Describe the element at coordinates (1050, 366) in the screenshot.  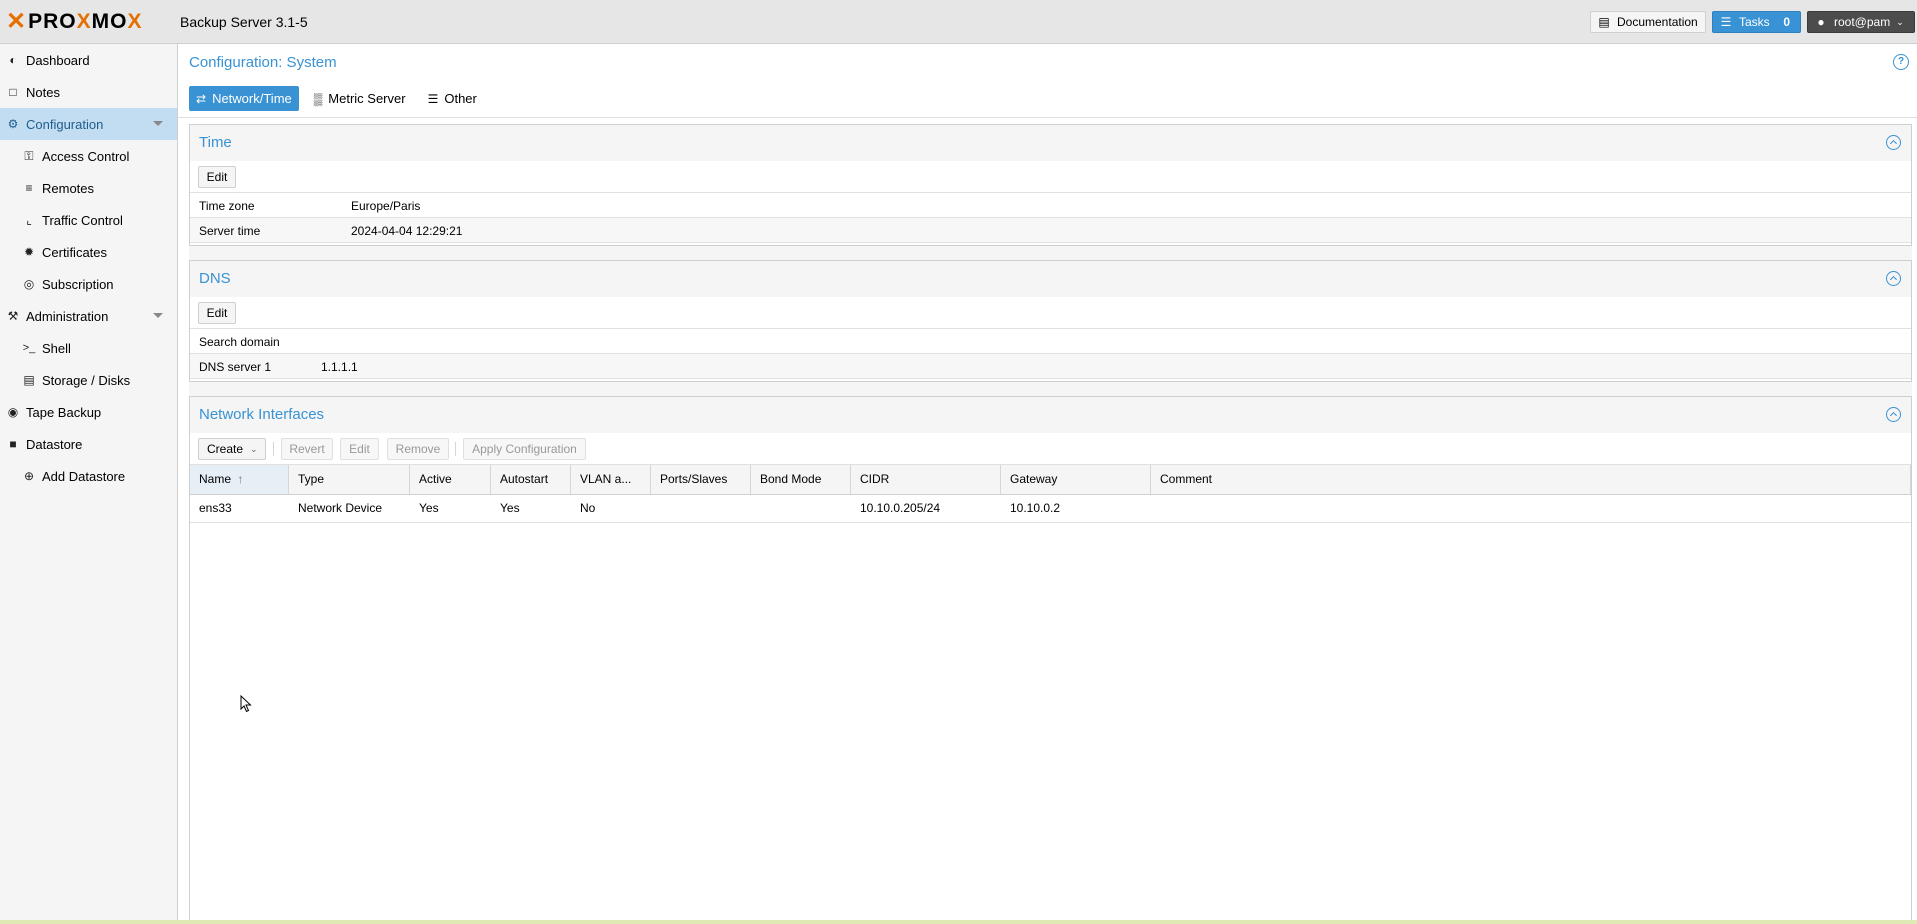
I see `dns-server-1-row: DNS server 1 1.1.1.1` at that location.